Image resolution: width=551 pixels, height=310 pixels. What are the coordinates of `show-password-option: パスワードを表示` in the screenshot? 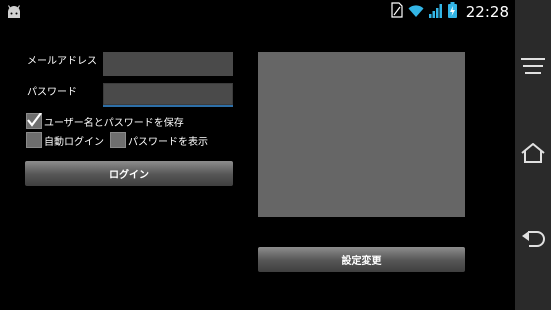 It's located at (159, 140).